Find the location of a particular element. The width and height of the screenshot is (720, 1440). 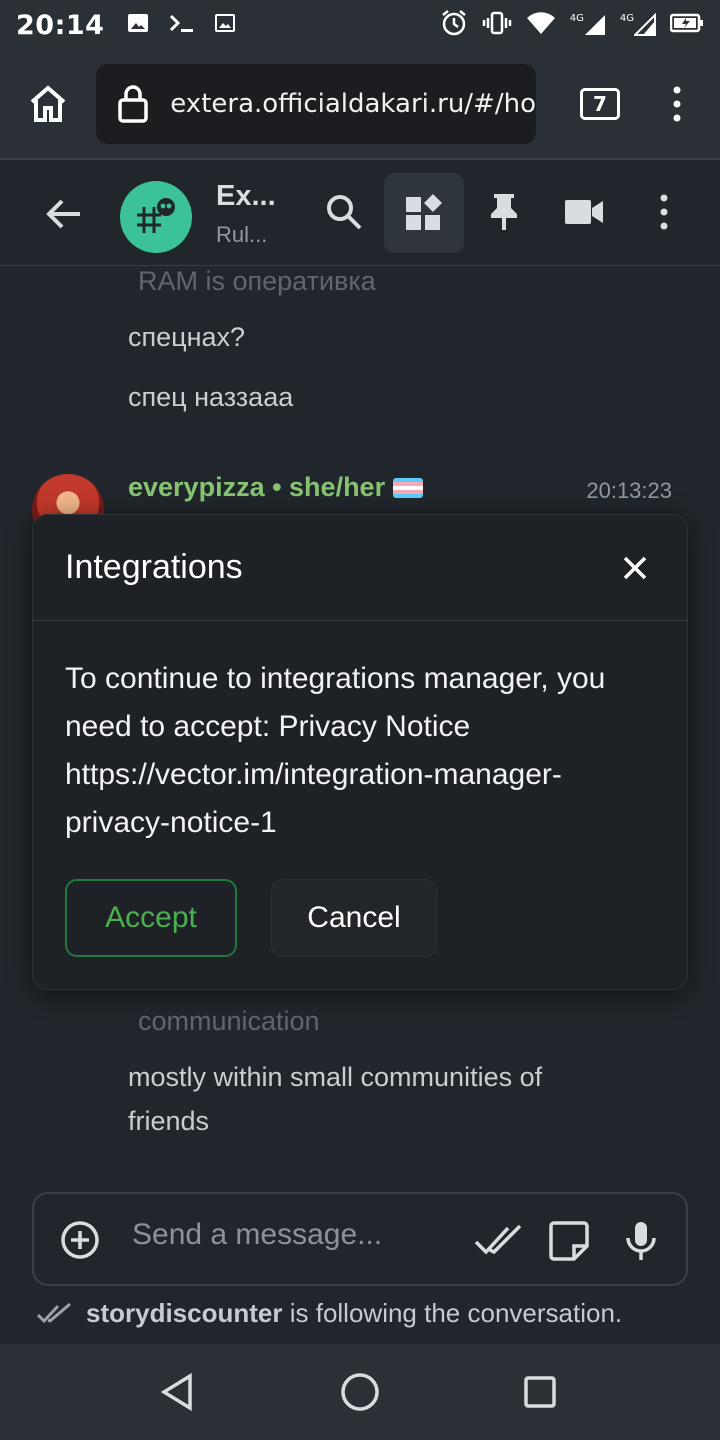

pin-button is located at coordinates (504, 212).